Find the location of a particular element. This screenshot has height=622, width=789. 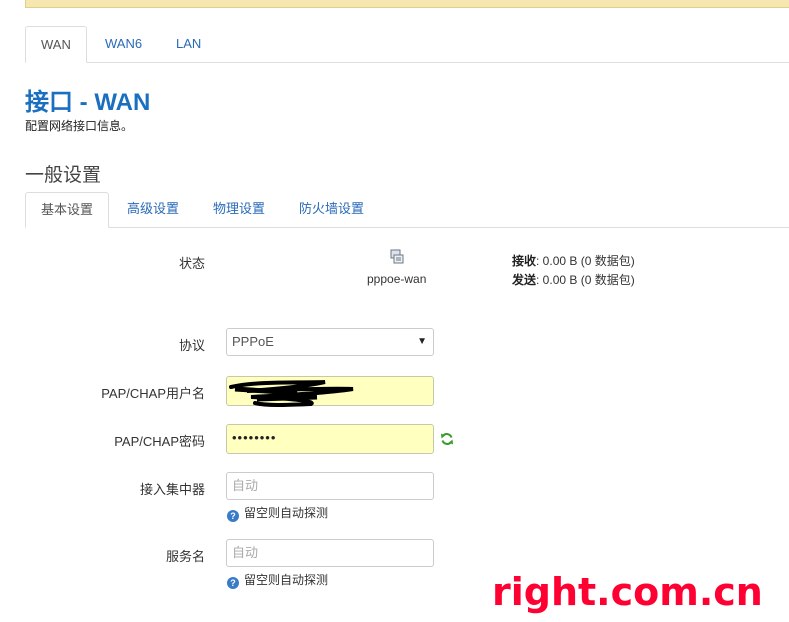

tab-firewall-settings: 防火墙设置 is located at coordinates (331, 209).